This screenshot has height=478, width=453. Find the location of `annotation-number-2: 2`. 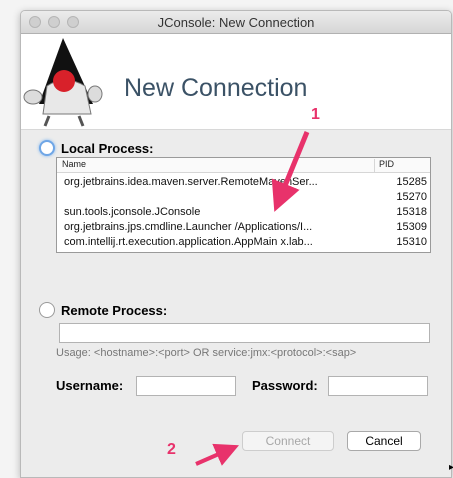

annotation-number-2: 2 is located at coordinates (171, 449).